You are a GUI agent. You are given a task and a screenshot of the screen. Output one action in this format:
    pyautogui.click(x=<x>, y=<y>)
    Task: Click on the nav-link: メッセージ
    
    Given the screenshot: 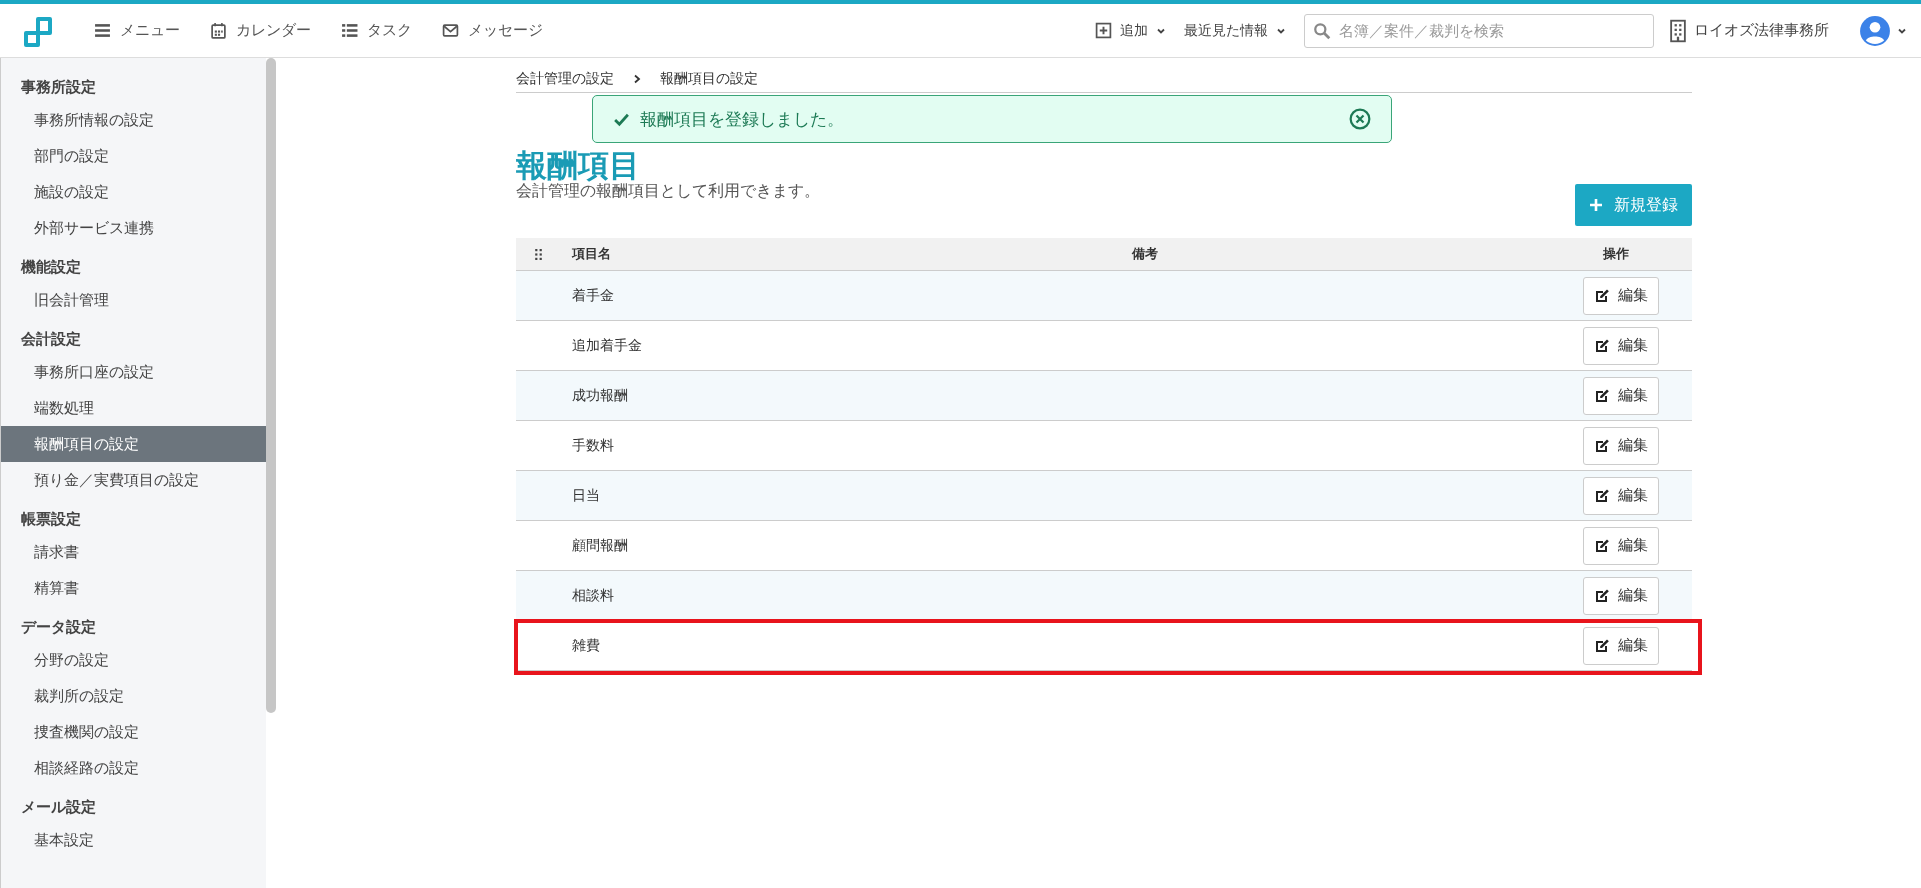 What is the action you would take?
    pyautogui.click(x=492, y=30)
    